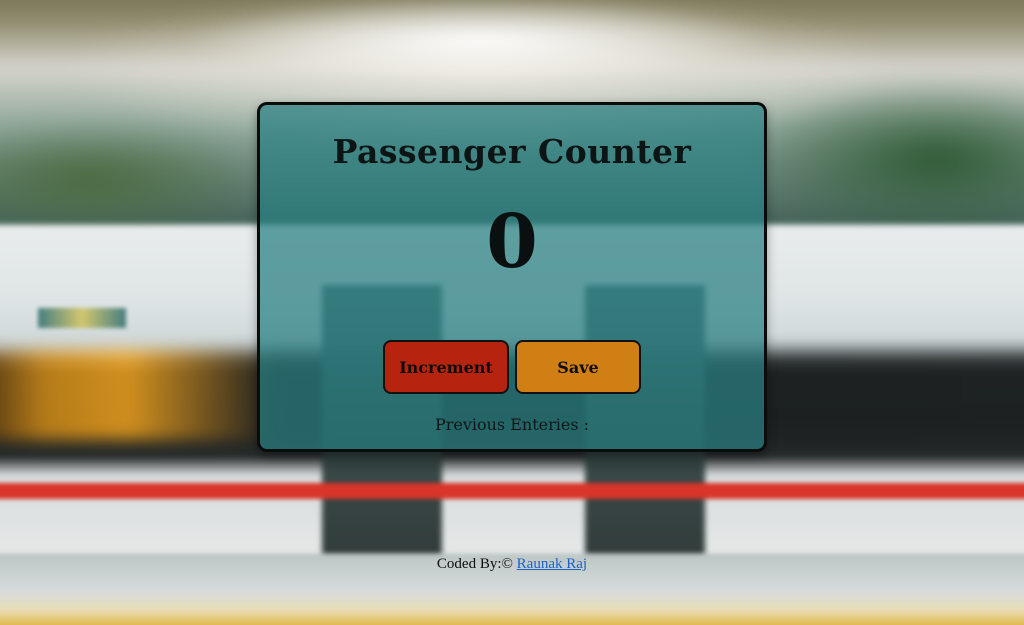 Image resolution: width=1024 pixels, height=625 pixels. I want to click on save-button: Save, so click(578, 367).